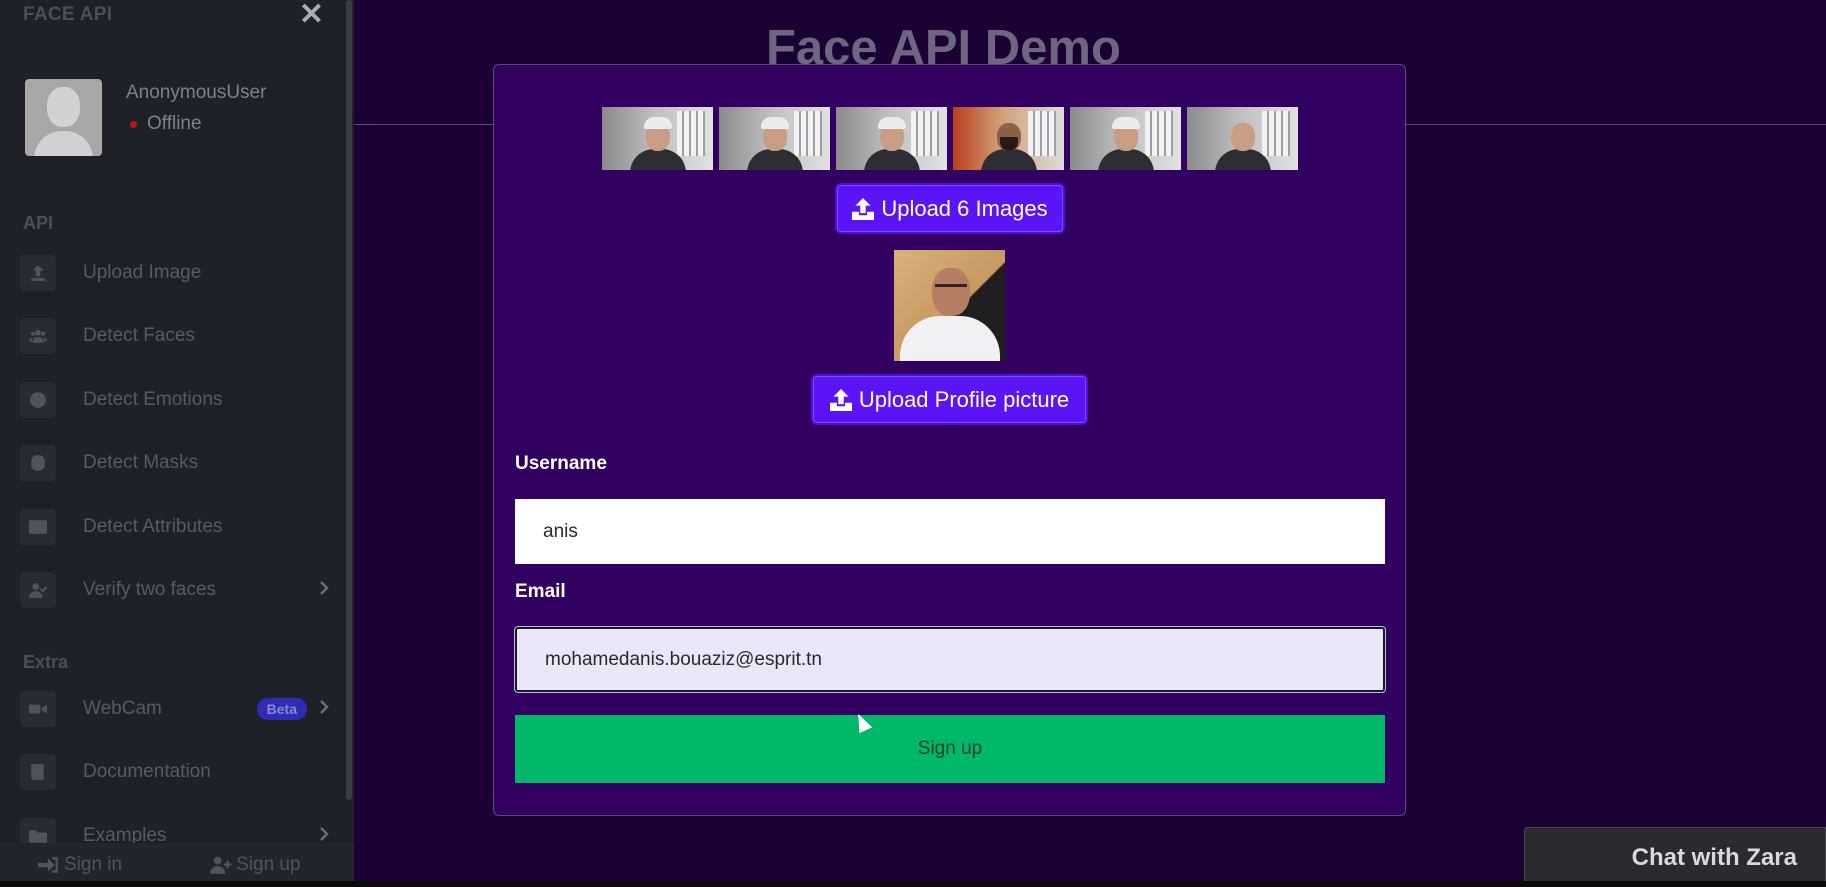 This screenshot has height=887, width=1826. I want to click on signup-link: Sign up, so click(255, 865).